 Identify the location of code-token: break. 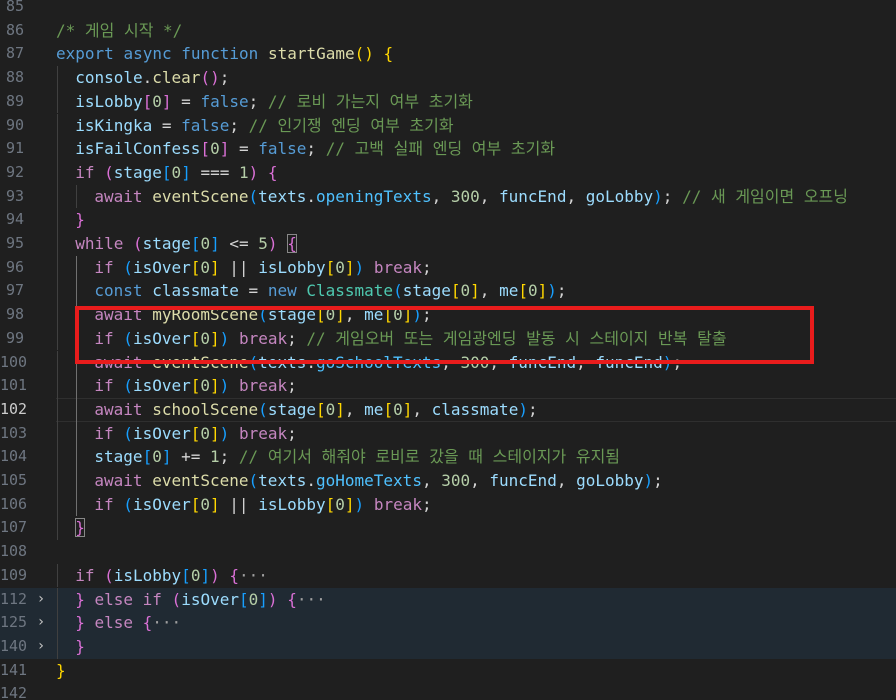
(263, 386).